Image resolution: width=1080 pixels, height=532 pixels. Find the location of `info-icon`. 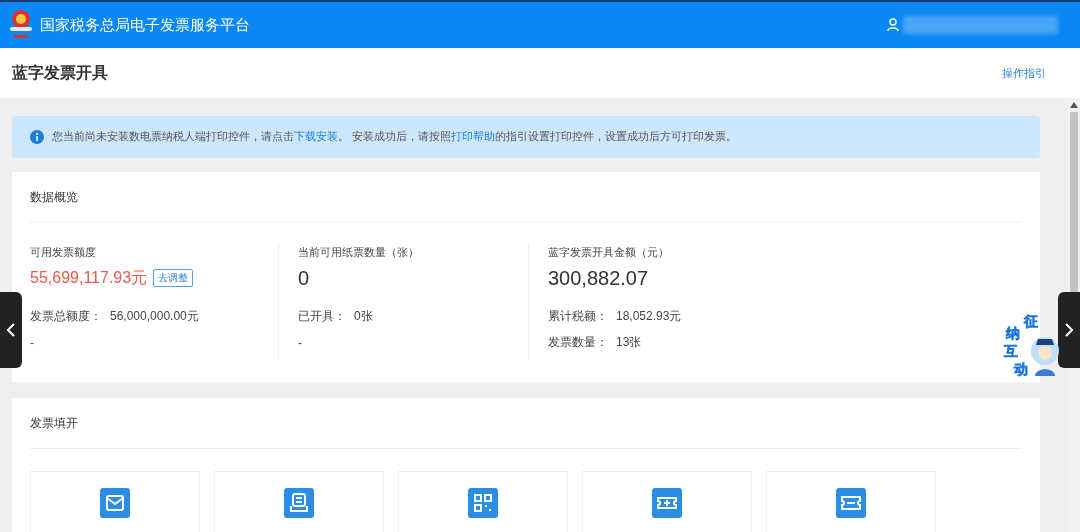

info-icon is located at coordinates (37, 137).